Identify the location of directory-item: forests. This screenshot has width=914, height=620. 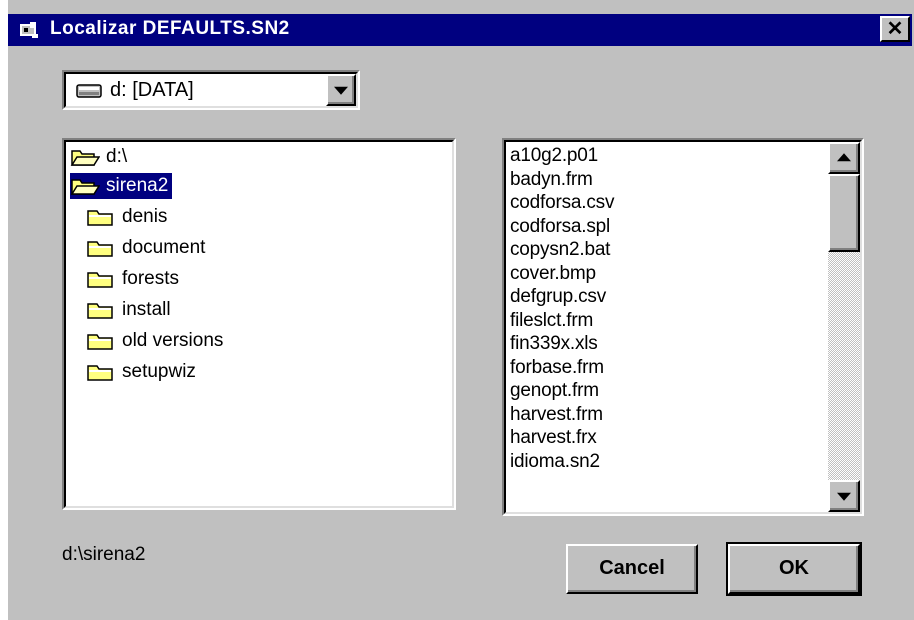
(132, 279).